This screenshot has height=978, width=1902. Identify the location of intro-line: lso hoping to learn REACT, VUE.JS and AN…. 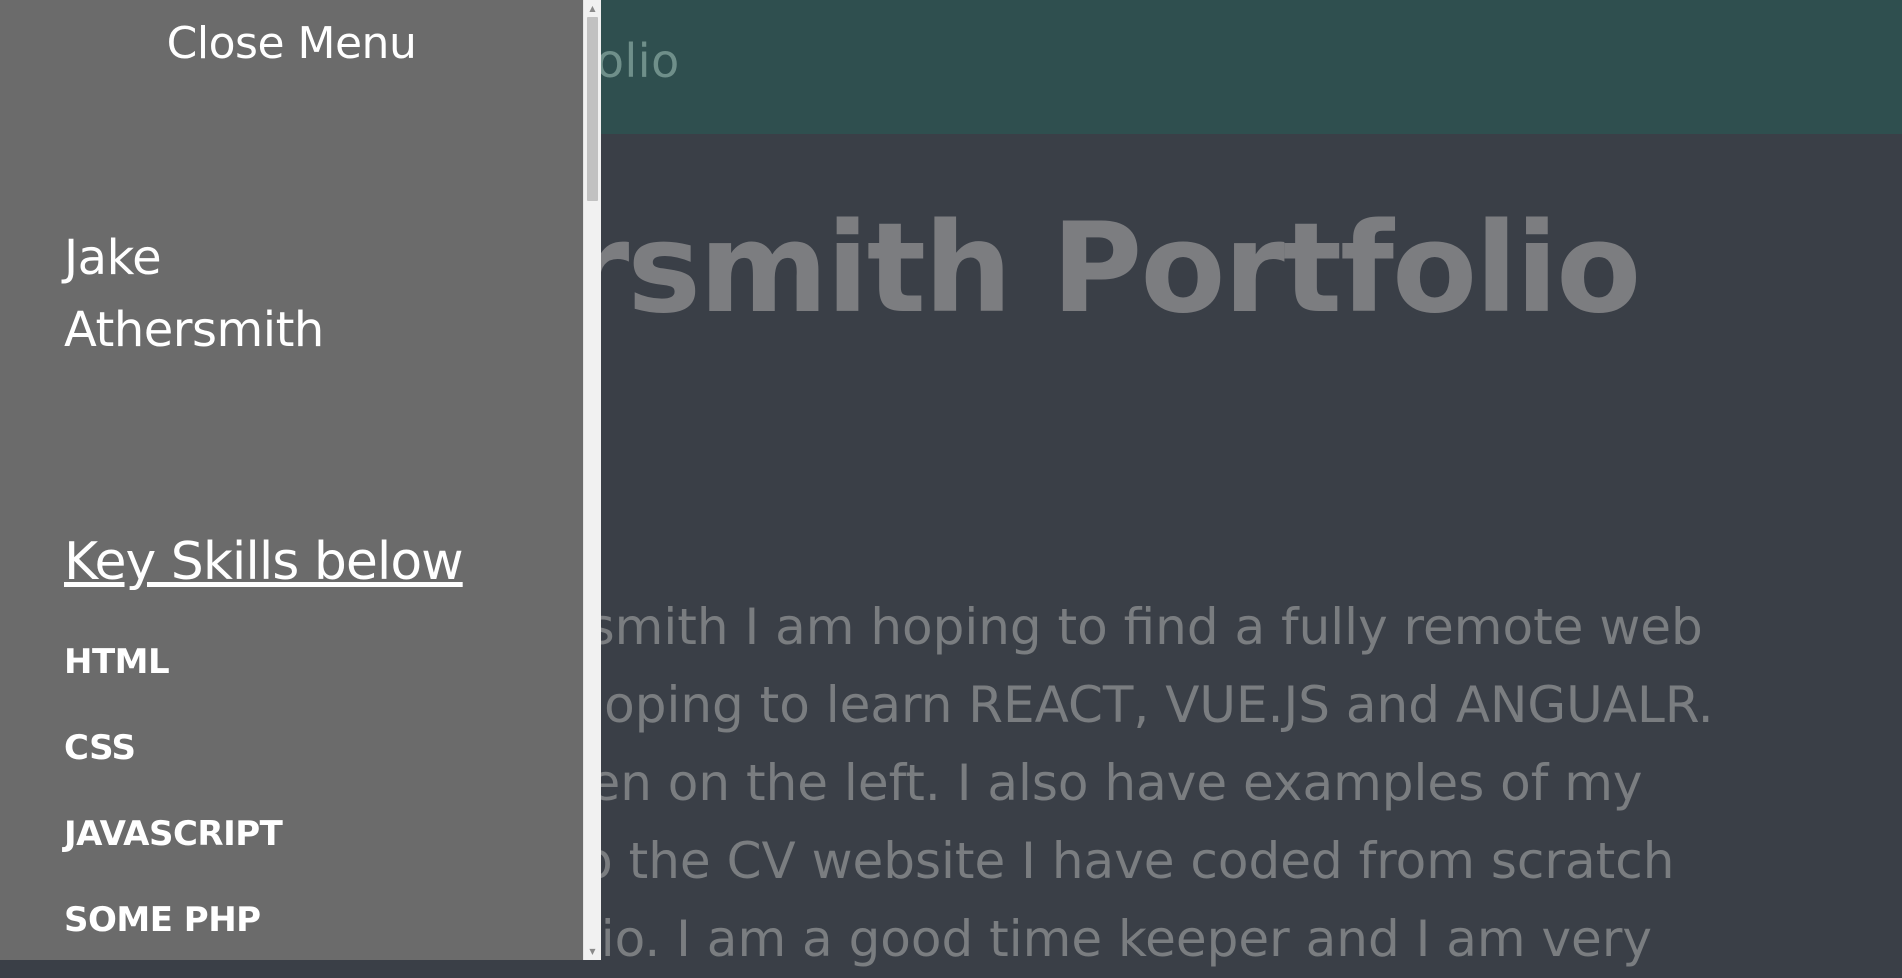
(1100, 705).